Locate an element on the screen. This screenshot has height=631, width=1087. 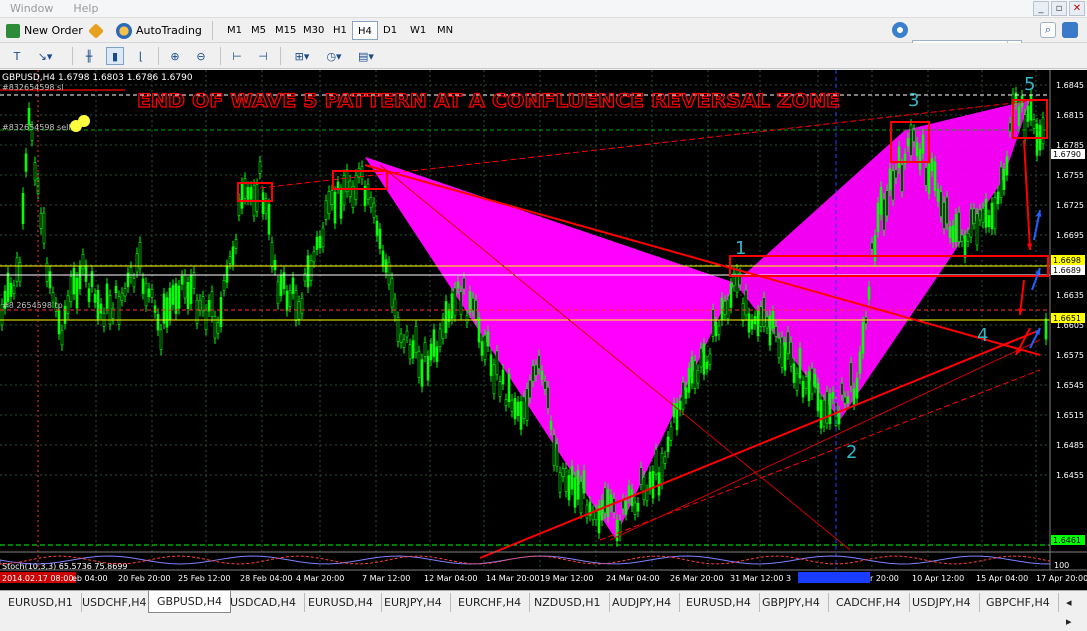
time-cursor-badge is located at coordinates (834, 577).